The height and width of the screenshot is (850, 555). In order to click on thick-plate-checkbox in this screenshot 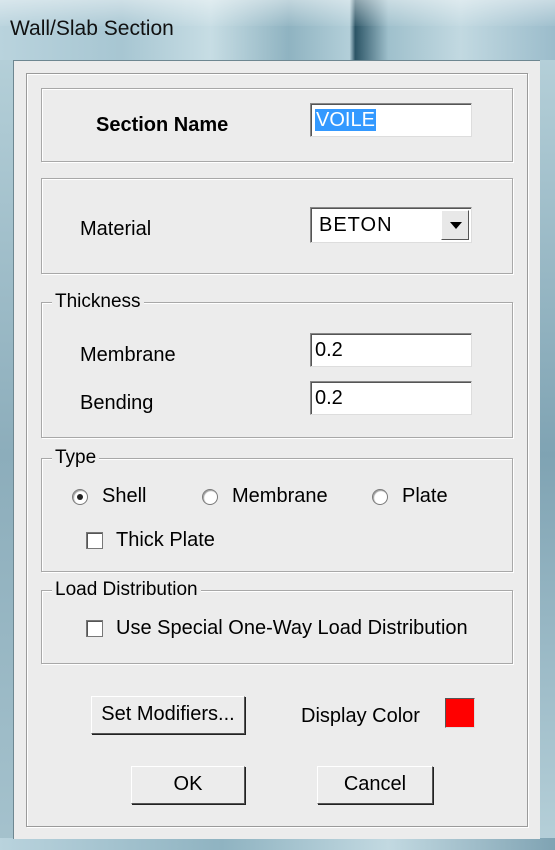, I will do `click(94, 540)`.